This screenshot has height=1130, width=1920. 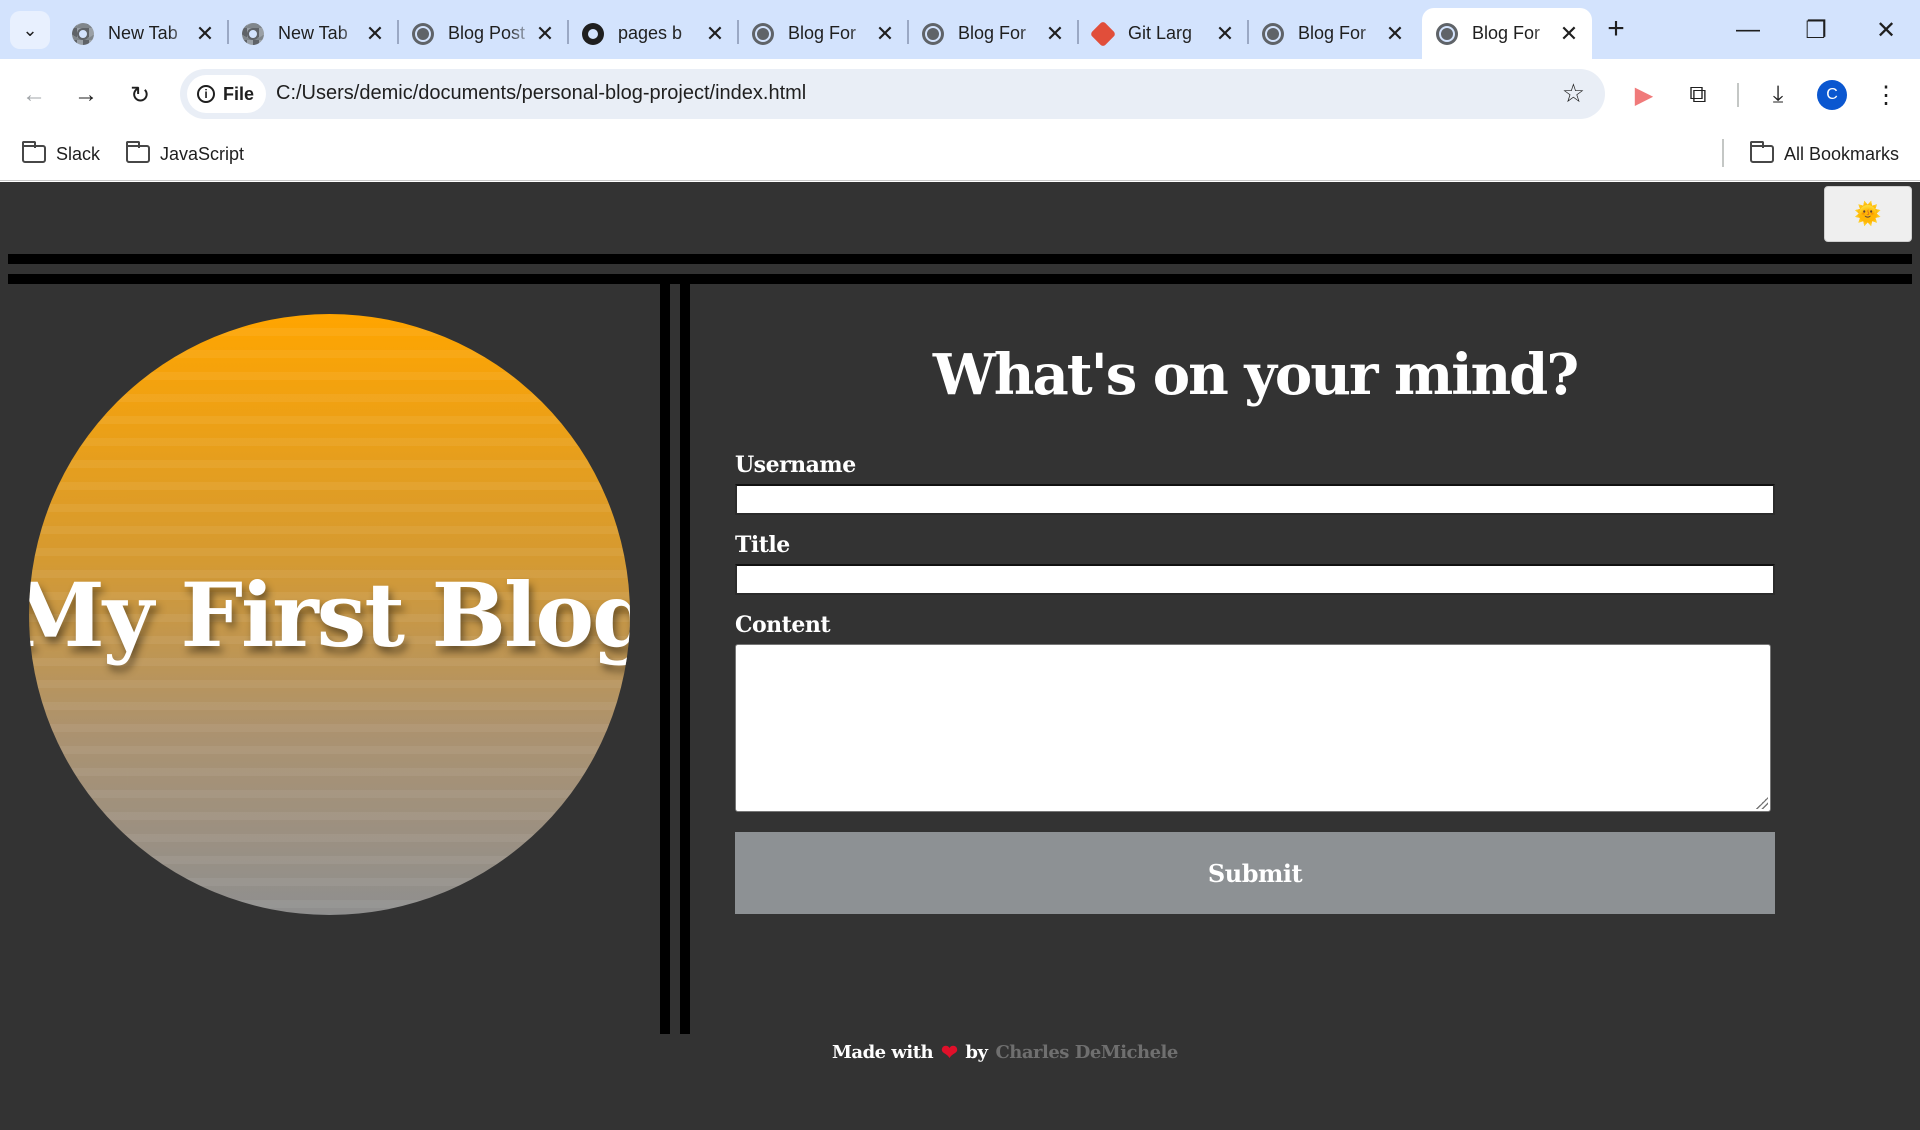 I want to click on arrow-right-icon: →, so click(x=86, y=94).